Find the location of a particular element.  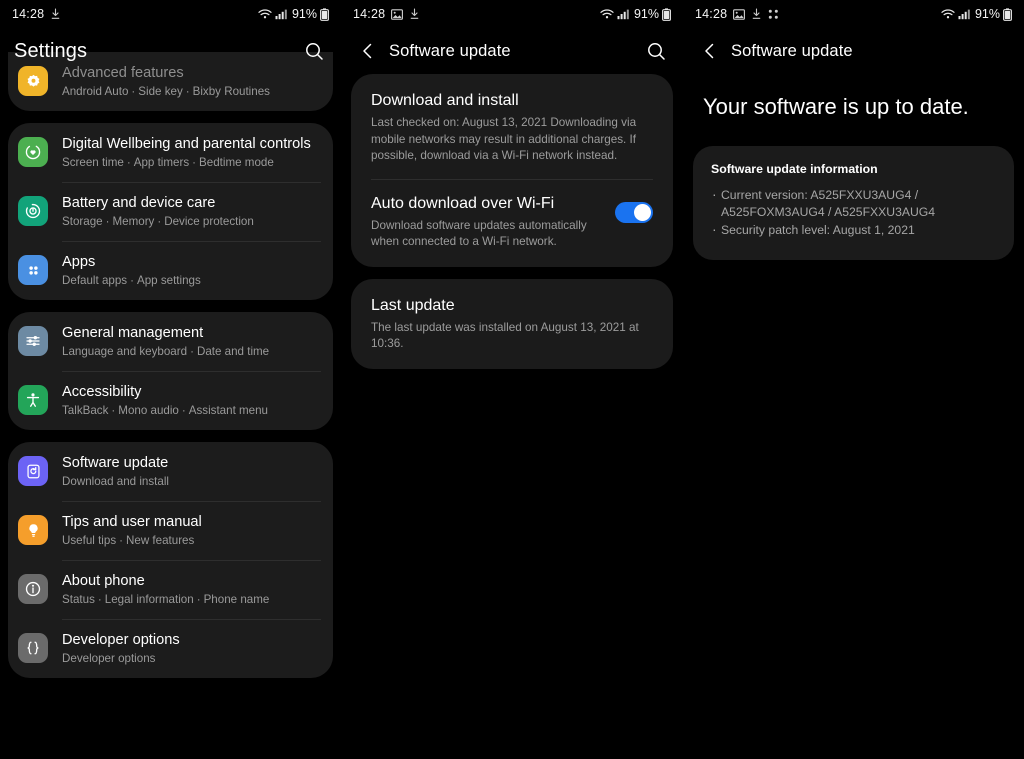

software-update-icon is located at coordinates (33, 471).